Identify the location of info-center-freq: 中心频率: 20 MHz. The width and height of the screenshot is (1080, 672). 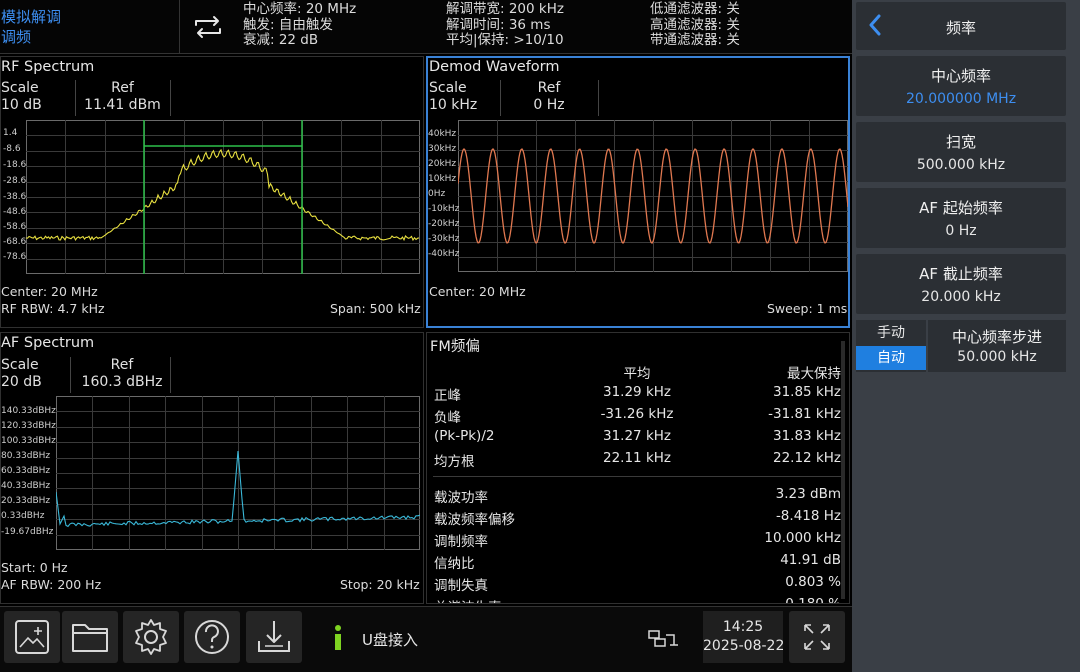
(300, 9).